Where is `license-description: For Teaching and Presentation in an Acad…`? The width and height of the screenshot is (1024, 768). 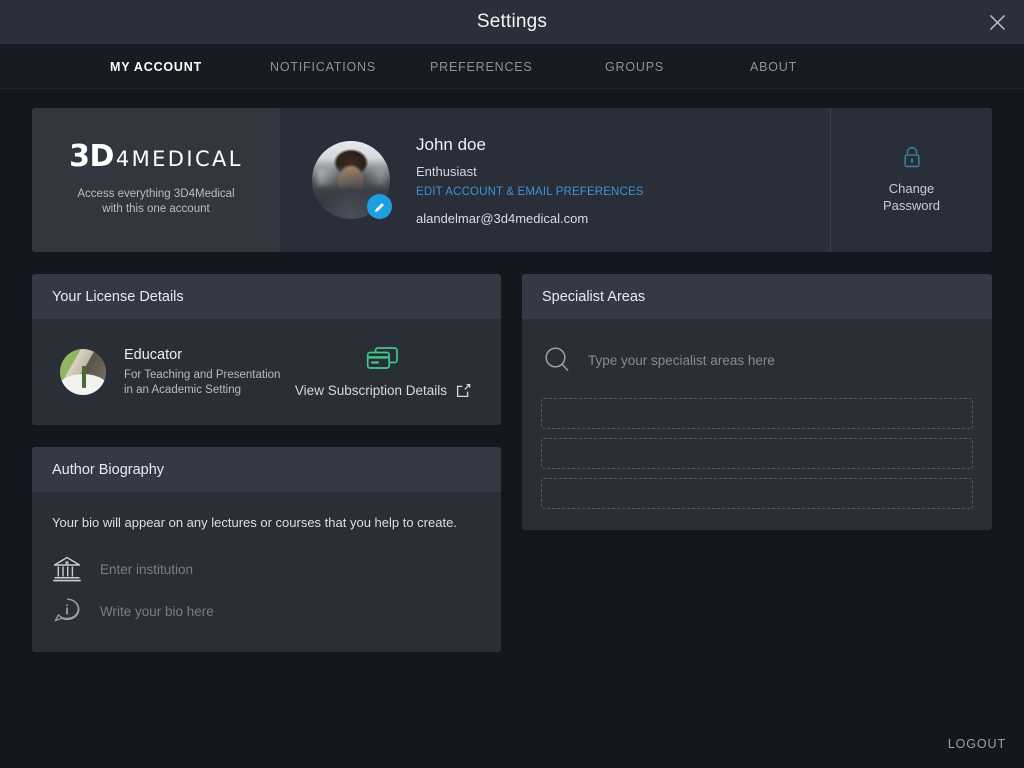 license-description: For Teaching and Presentation in an Acad… is located at coordinates (202, 383).